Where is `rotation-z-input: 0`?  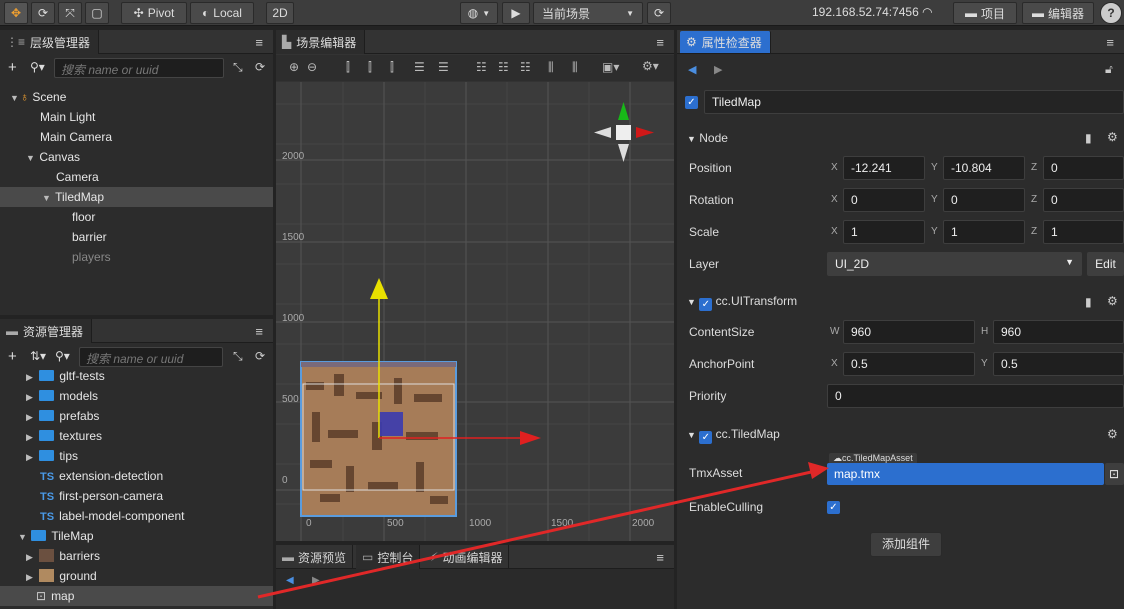 rotation-z-input: 0 is located at coordinates (1083, 200).